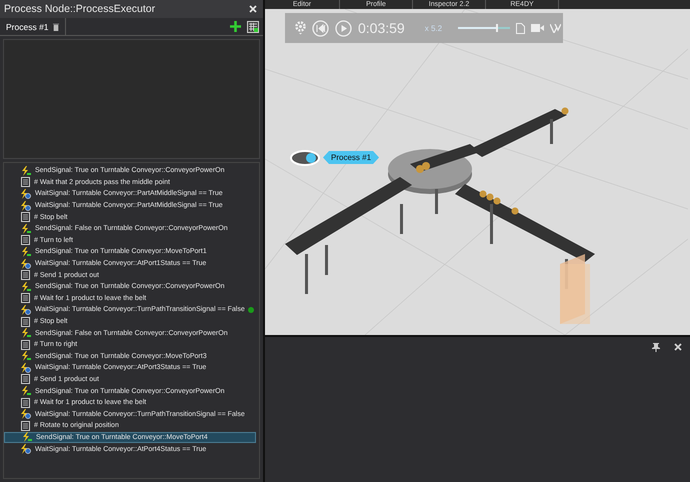  Describe the element at coordinates (253, 26) in the screenshot. I see `grid-icon` at that location.